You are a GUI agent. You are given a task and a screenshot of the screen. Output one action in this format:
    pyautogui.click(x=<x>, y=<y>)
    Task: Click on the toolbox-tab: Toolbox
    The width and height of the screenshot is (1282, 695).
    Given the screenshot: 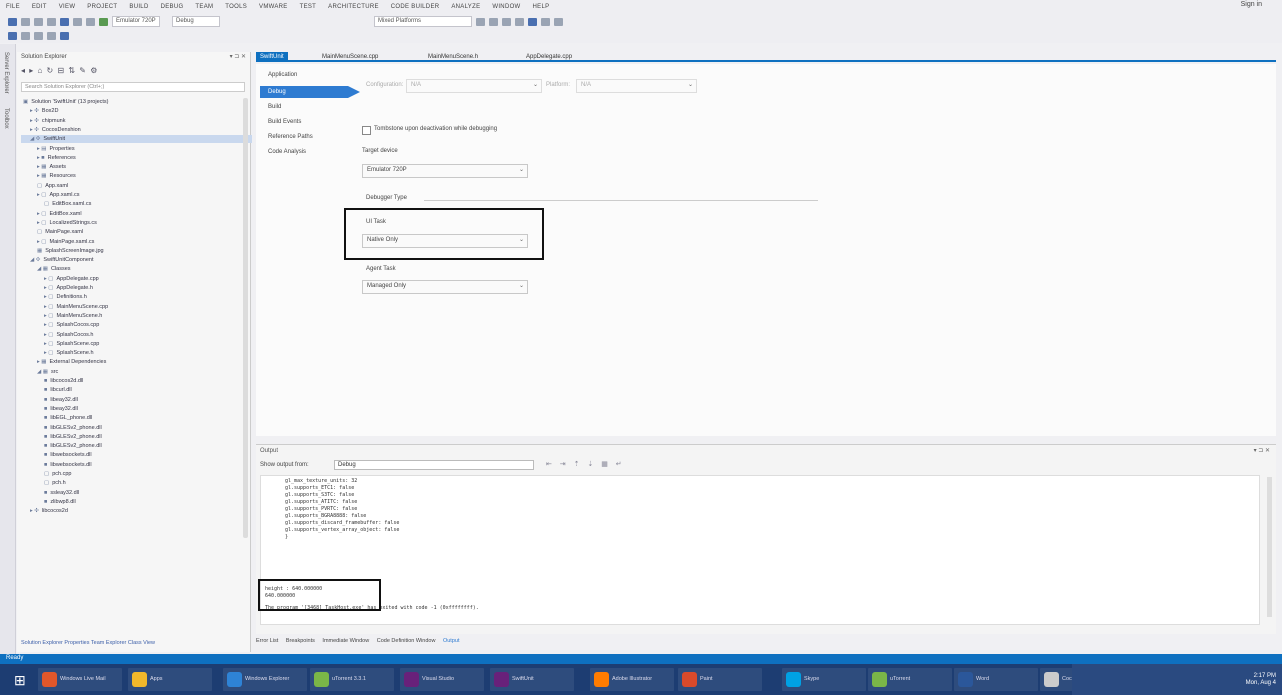 What is the action you would take?
    pyautogui.click(x=6, y=118)
    